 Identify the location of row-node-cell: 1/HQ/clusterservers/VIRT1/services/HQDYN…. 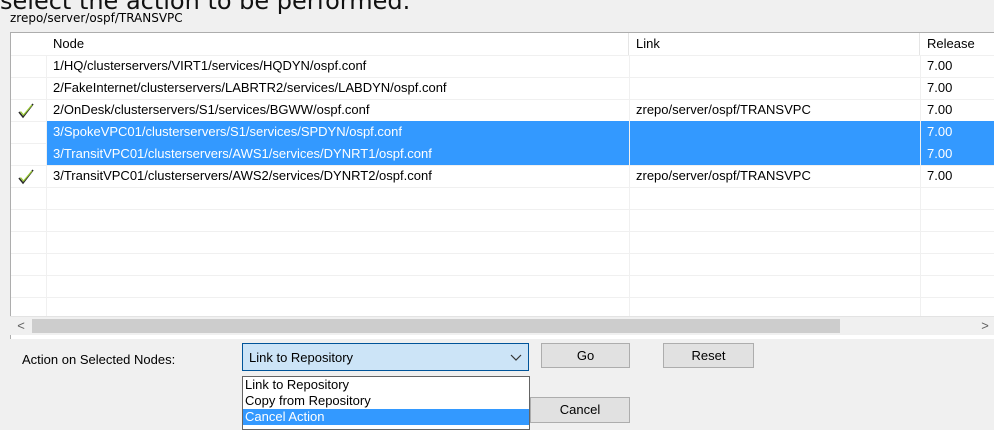
(210, 65).